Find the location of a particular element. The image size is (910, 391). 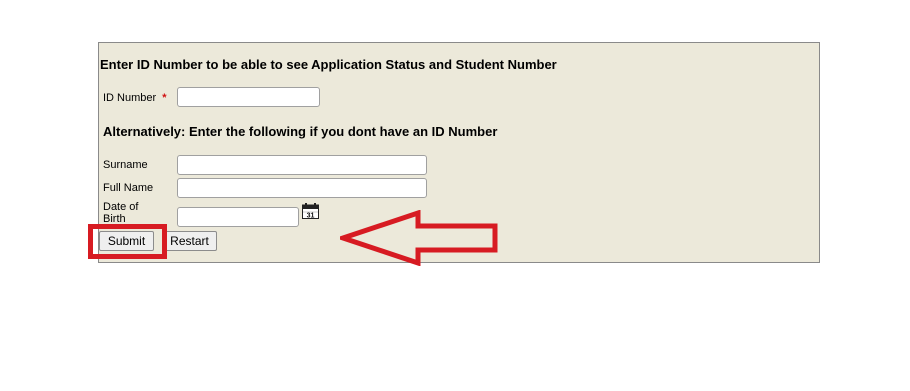

red-arrow-annotation is located at coordinates (419, 238).